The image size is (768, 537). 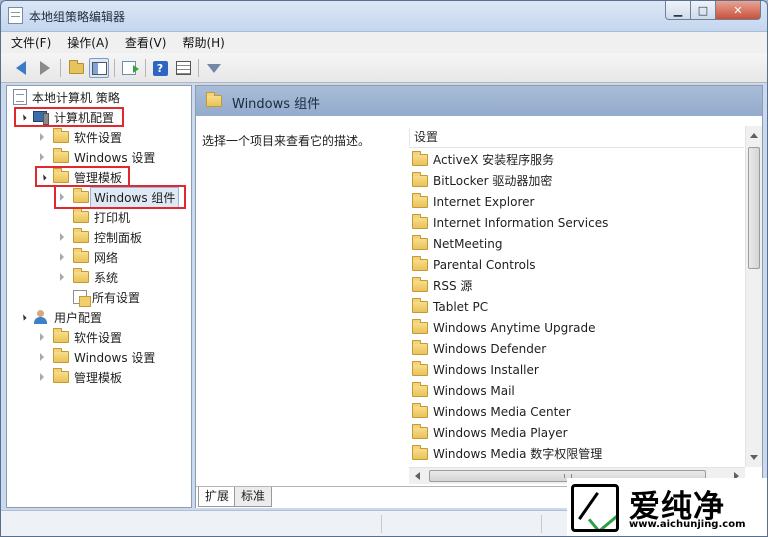 I want to click on show-hide-pane-icon, so click(x=99, y=68).